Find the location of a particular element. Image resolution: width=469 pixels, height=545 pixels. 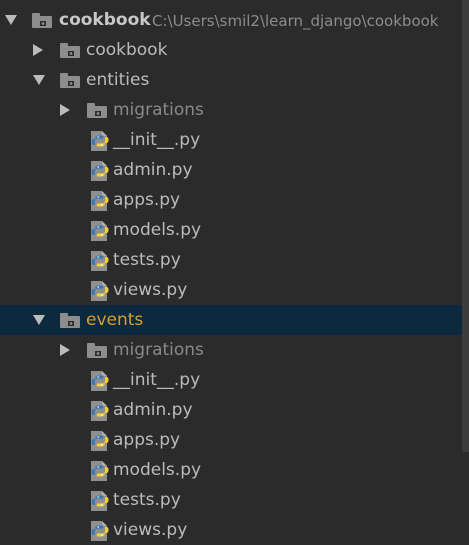

tree-node-cookbook: cookbook is located at coordinates (231, 50).